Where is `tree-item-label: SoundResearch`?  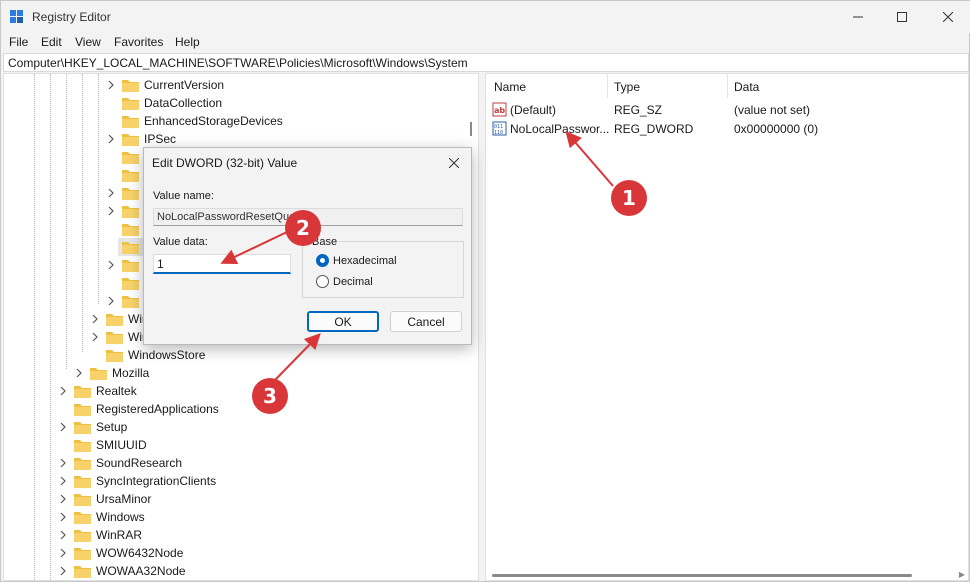
tree-item-label: SoundResearch is located at coordinates (139, 463).